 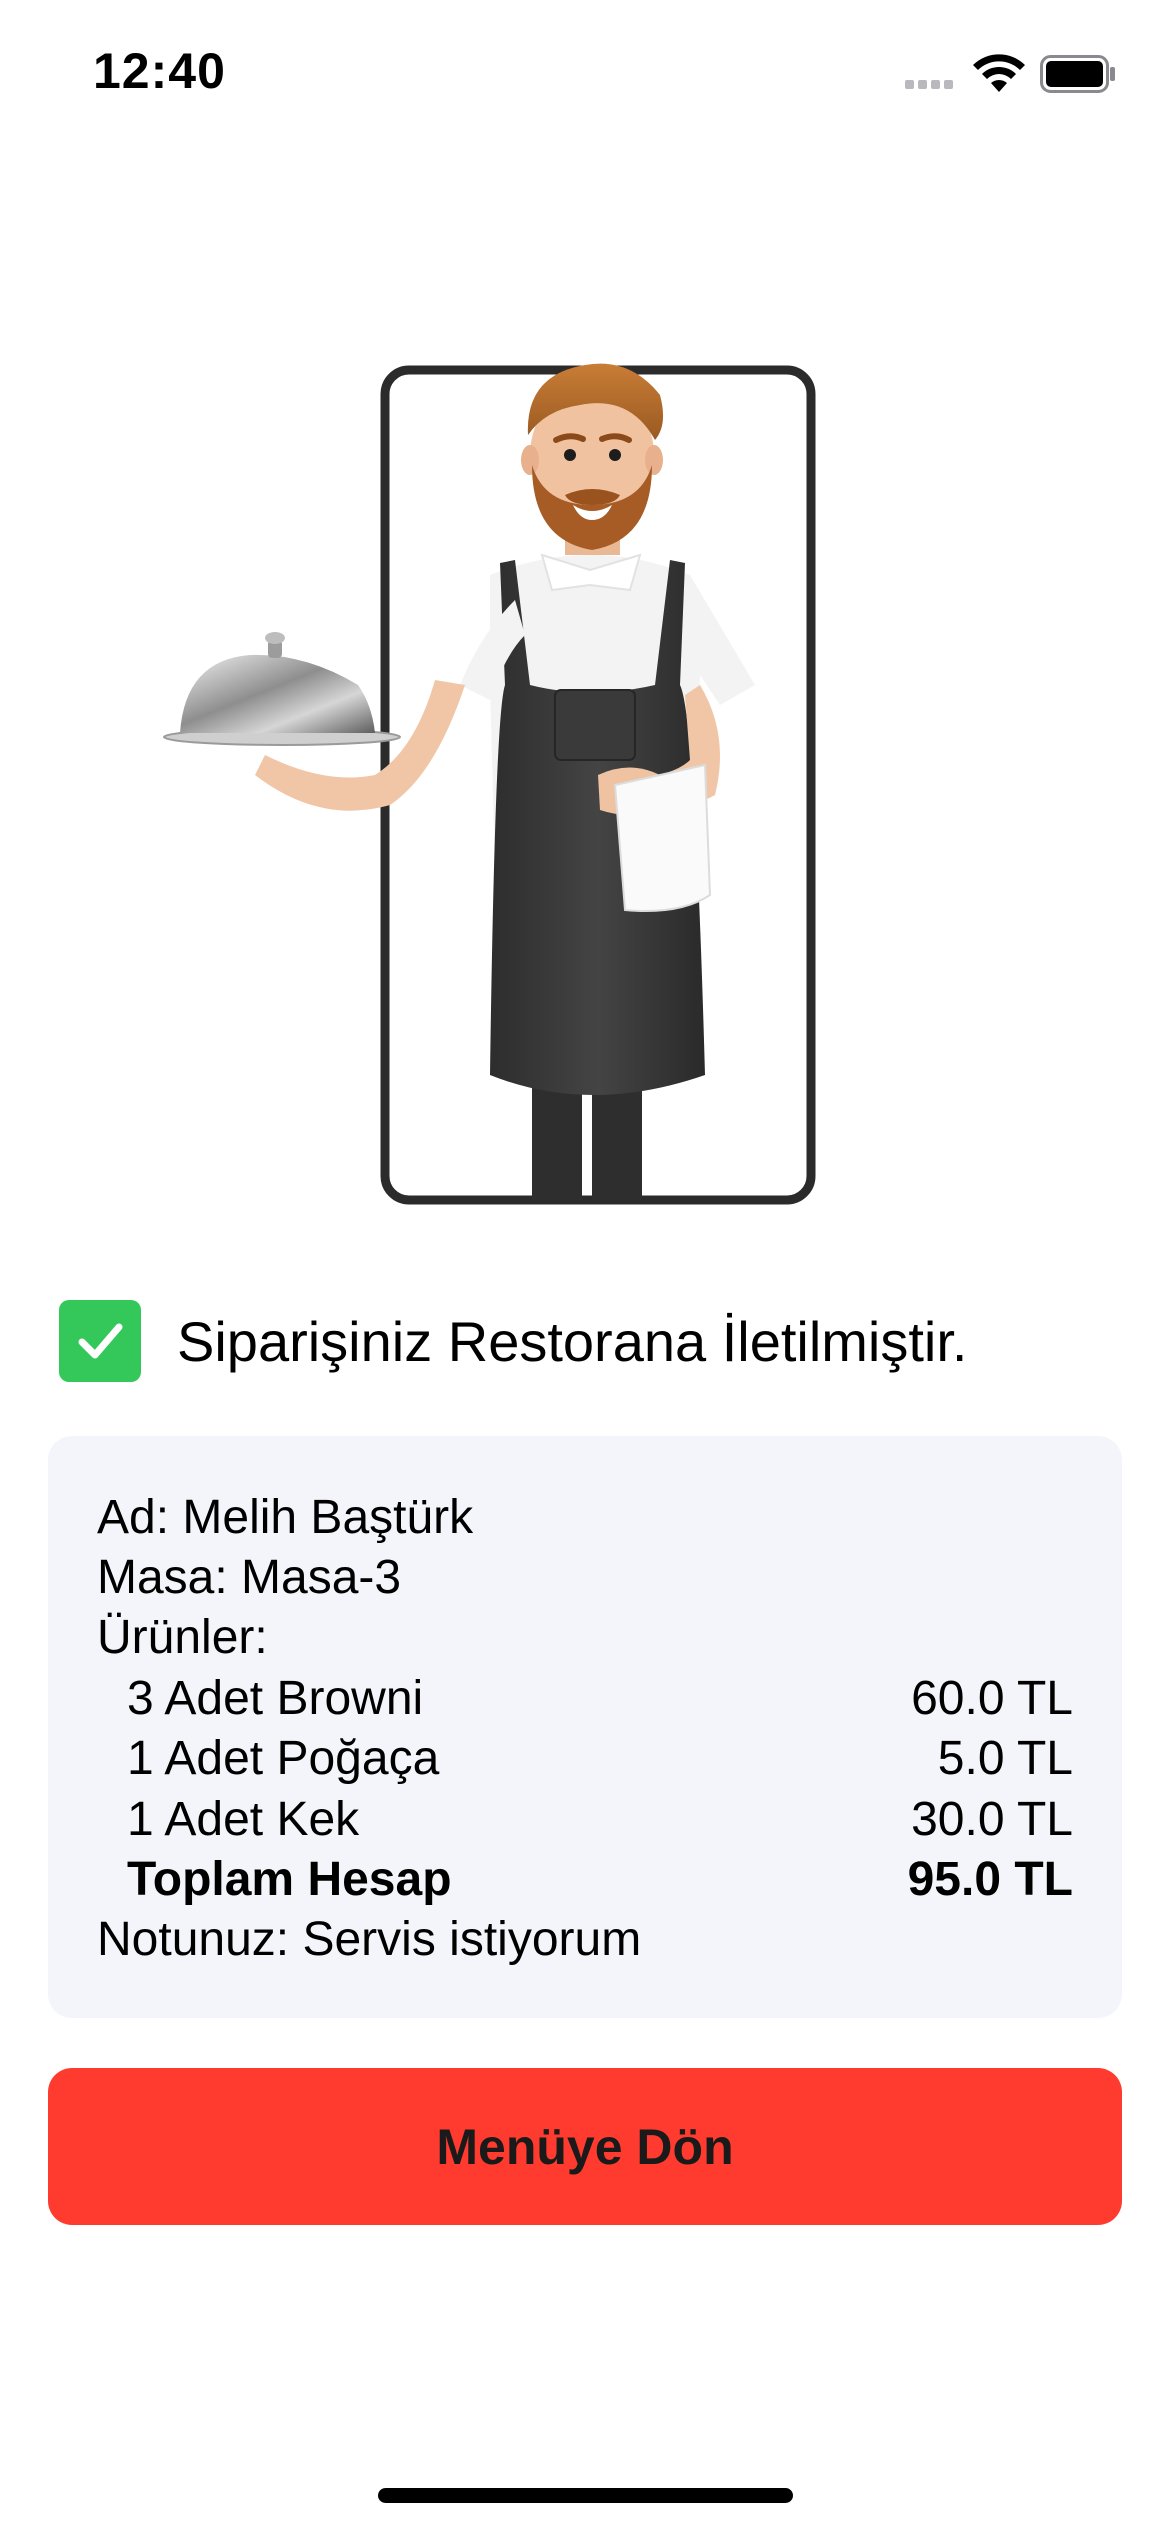 I want to click on back-to-menu-button: Menüye Dön, so click(x=585, y=2146).